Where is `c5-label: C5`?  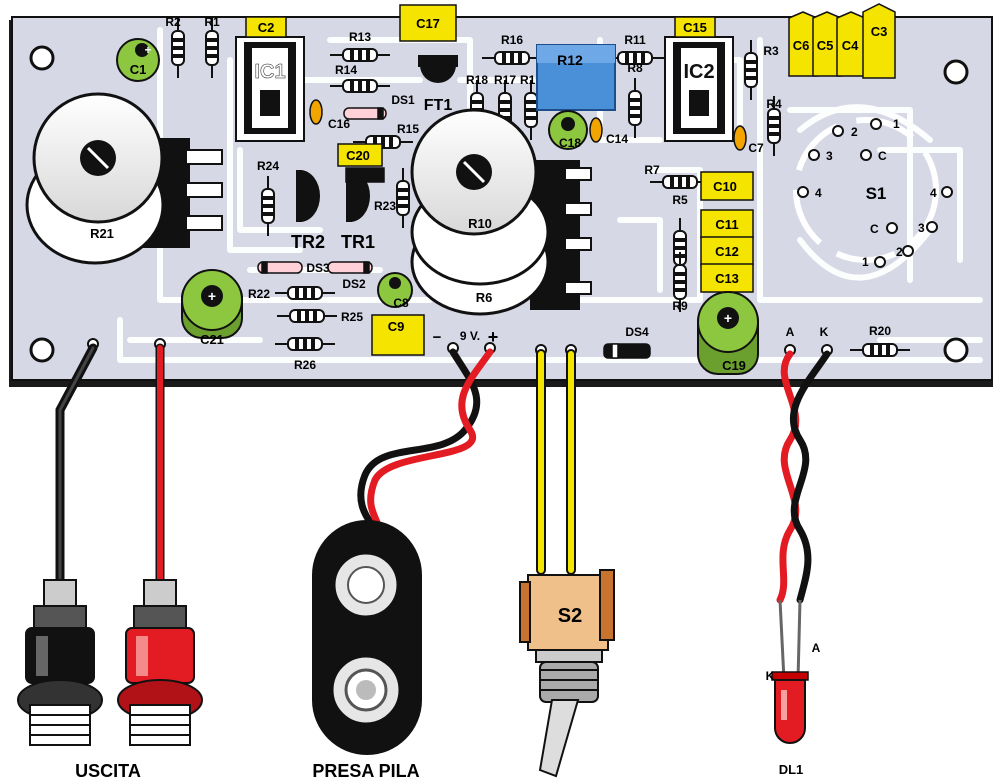
c5-label: C5 is located at coordinates (825, 45).